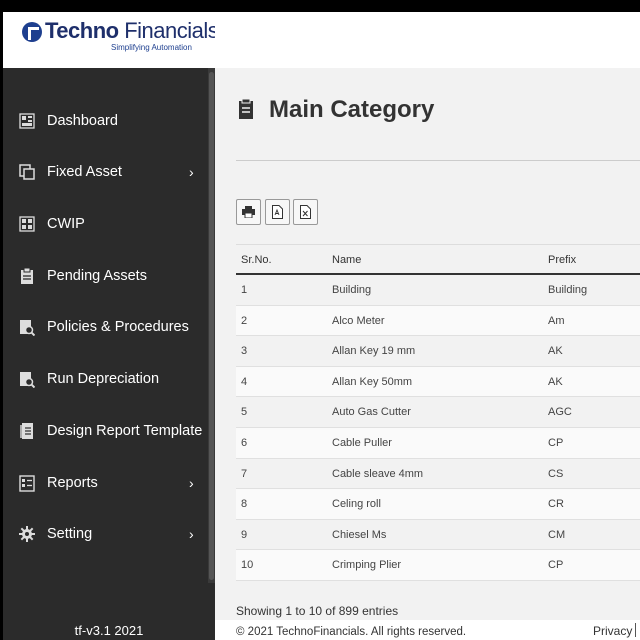  I want to click on header, so click(427, 40).